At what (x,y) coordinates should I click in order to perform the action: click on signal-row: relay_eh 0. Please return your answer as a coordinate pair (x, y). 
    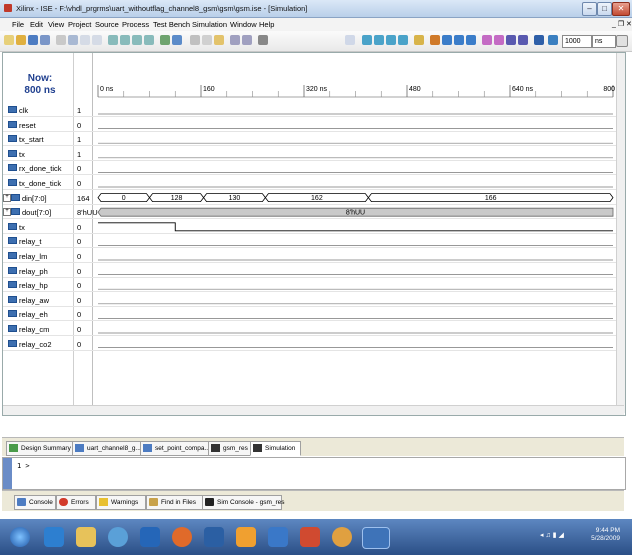
    Looking at the image, I should click on (313, 314).